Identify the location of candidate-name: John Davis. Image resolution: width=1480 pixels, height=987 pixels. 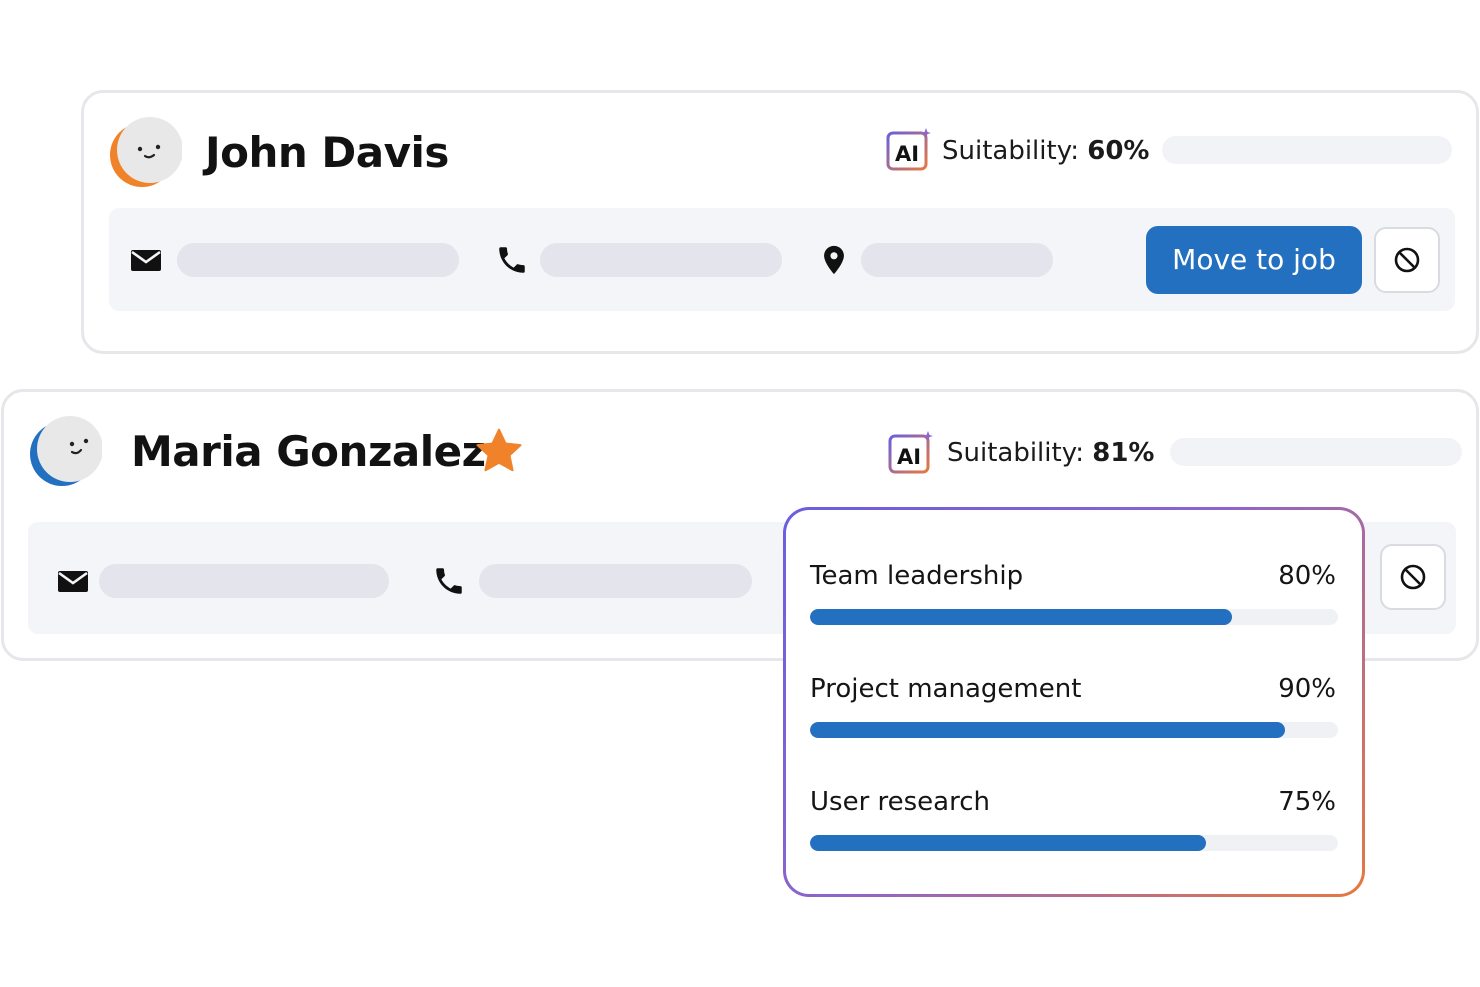
(327, 152).